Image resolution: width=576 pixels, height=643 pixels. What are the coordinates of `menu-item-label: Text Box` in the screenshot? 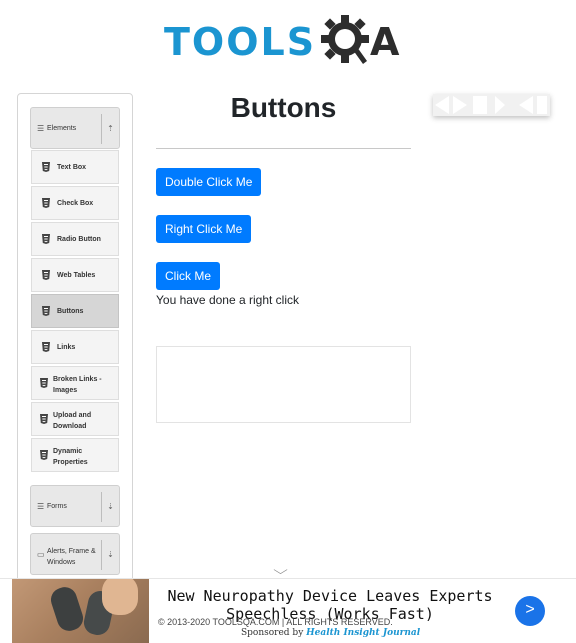 It's located at (72, 167).